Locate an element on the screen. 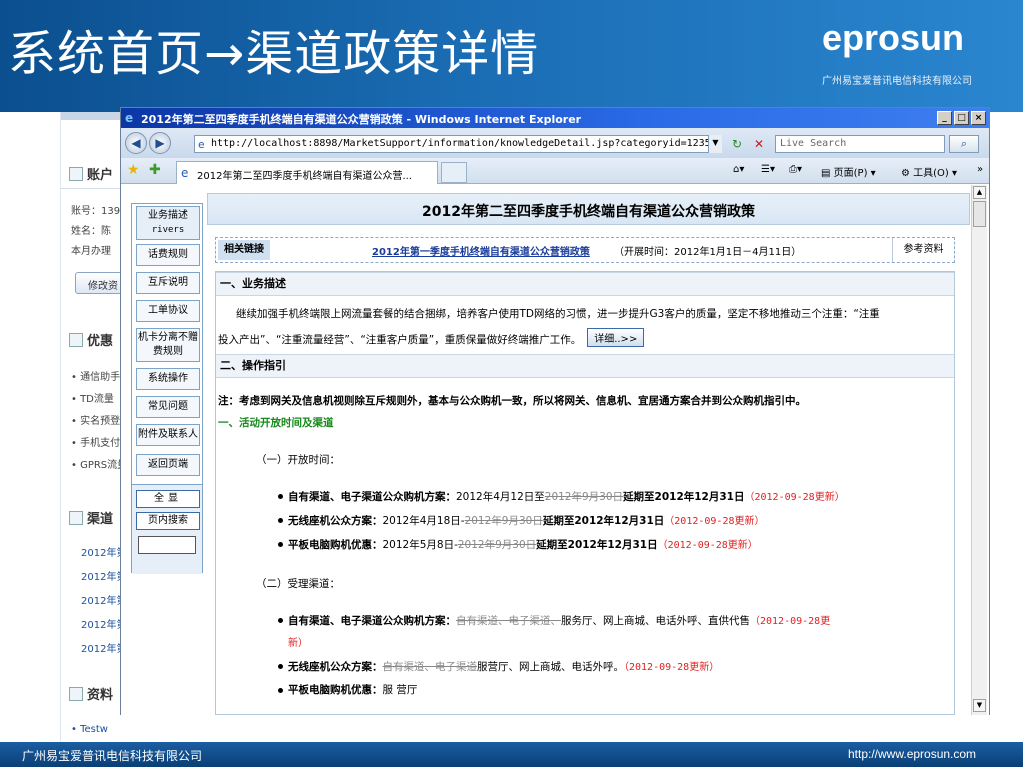 Image resolution: width=1023 pixels, height=767 pixels. show-all-button: 全显 is located at coordinates (168, 499).